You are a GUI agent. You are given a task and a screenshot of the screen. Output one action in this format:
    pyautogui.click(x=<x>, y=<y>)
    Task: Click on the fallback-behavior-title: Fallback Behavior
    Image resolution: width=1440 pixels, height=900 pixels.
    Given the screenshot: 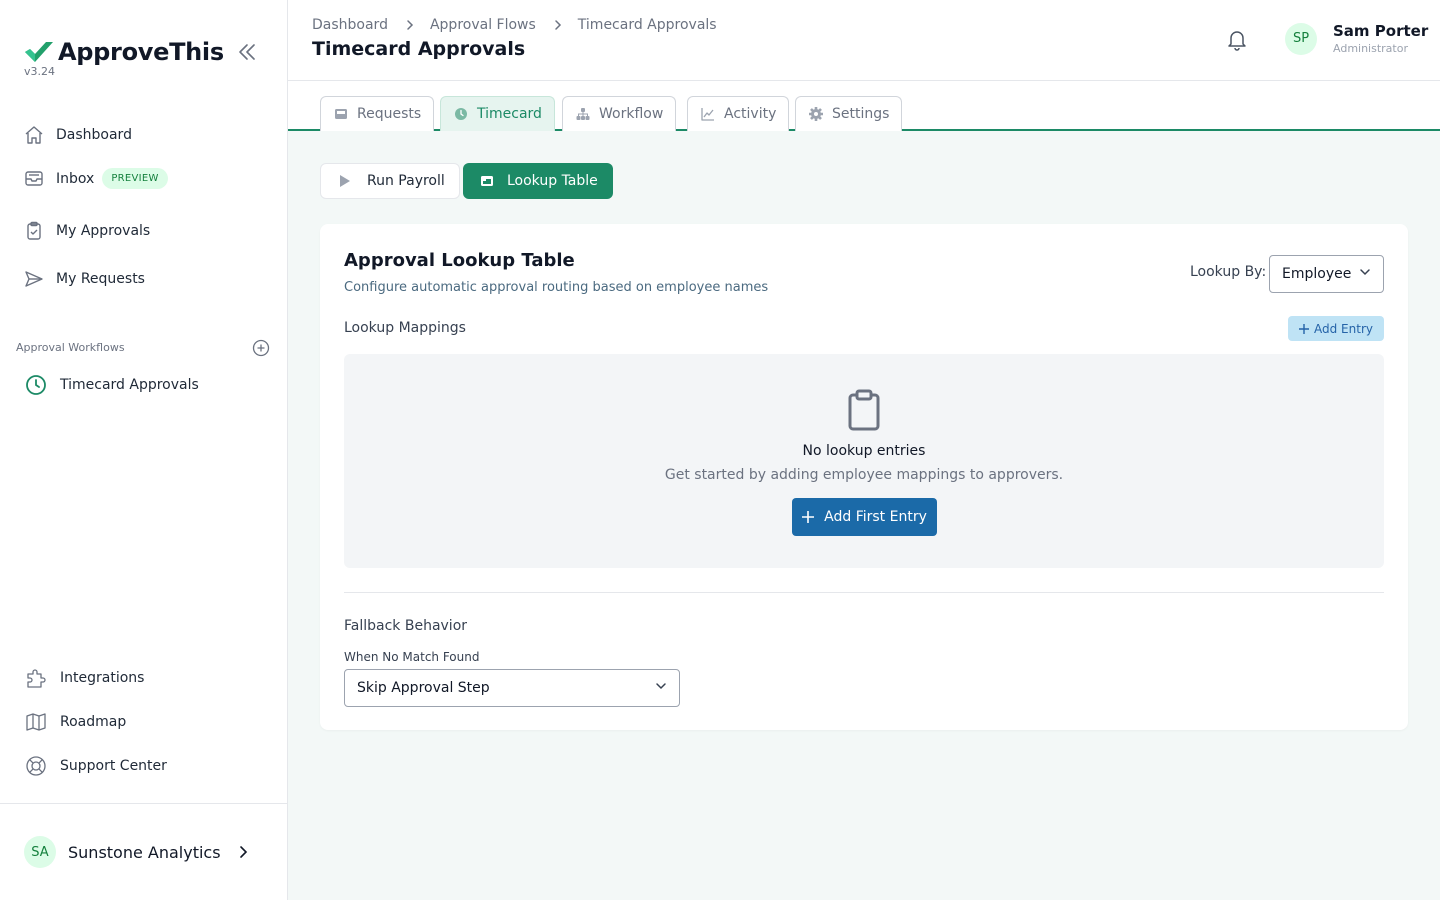 What is the action you would take?
    pyautogui.click(x=406, y=626)
    